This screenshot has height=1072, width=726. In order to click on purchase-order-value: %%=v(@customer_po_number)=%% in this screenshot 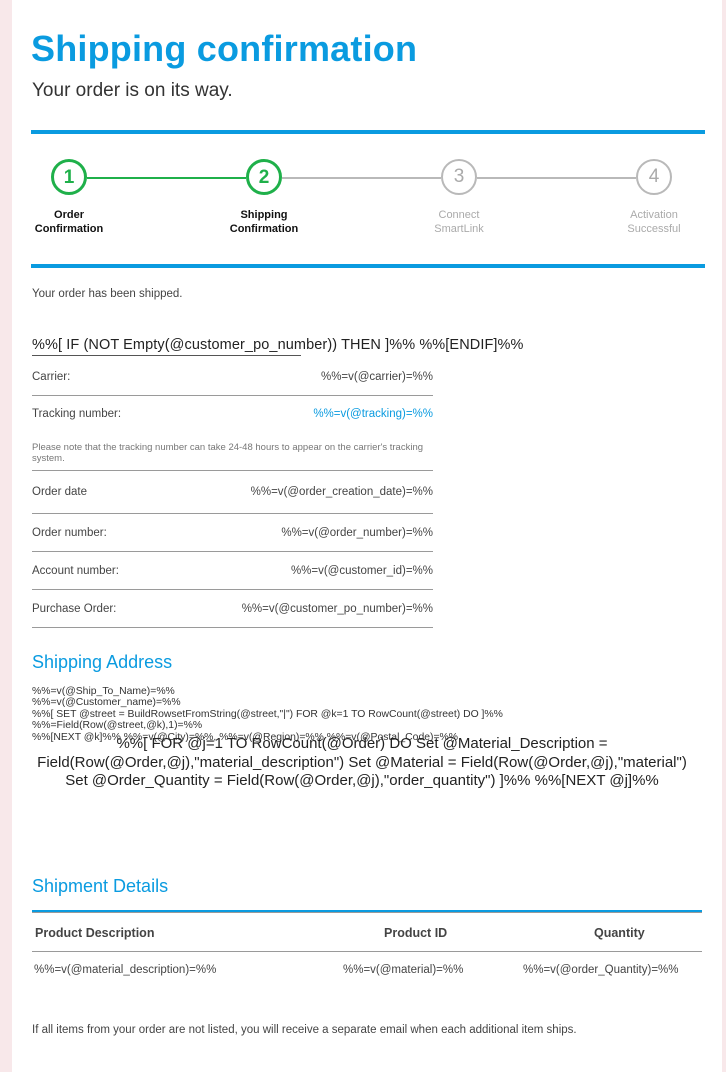, I will do `click(337, 609)`.